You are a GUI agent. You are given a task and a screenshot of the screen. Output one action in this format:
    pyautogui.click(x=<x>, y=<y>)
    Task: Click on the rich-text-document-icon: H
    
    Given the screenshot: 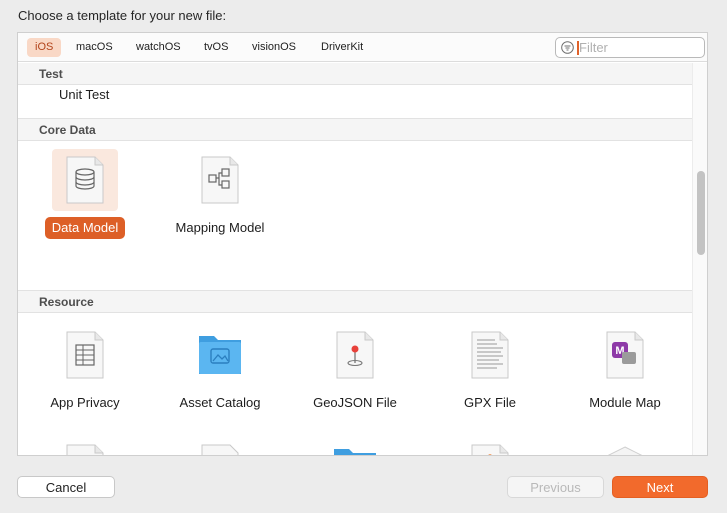 What is the action you would take?
    pyautogui.click(x=220, y=446)
    